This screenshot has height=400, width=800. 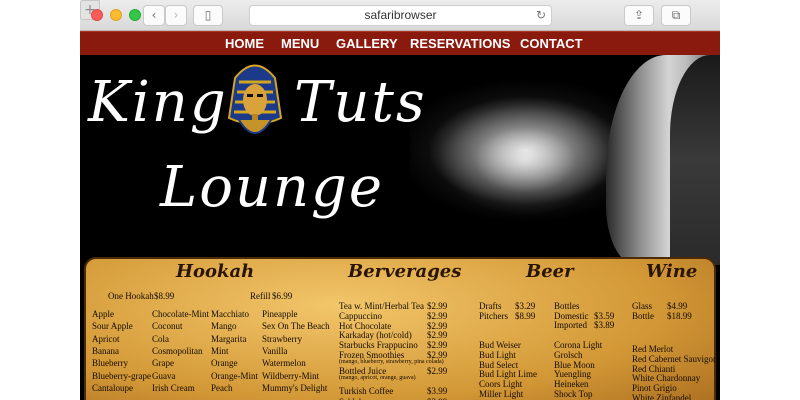 I want to click on beer-bottle-price: $3.59, so click(x=604, y=315).